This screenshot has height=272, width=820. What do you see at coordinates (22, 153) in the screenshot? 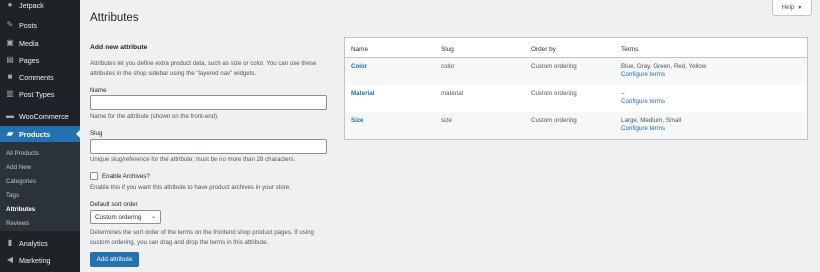
I see `submenu-all-products: All Products` at bounding box center [22, 153].